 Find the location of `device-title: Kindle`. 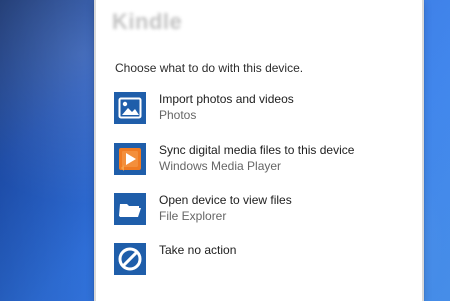

device-title: Kindle is located at coordinates (147, 21).